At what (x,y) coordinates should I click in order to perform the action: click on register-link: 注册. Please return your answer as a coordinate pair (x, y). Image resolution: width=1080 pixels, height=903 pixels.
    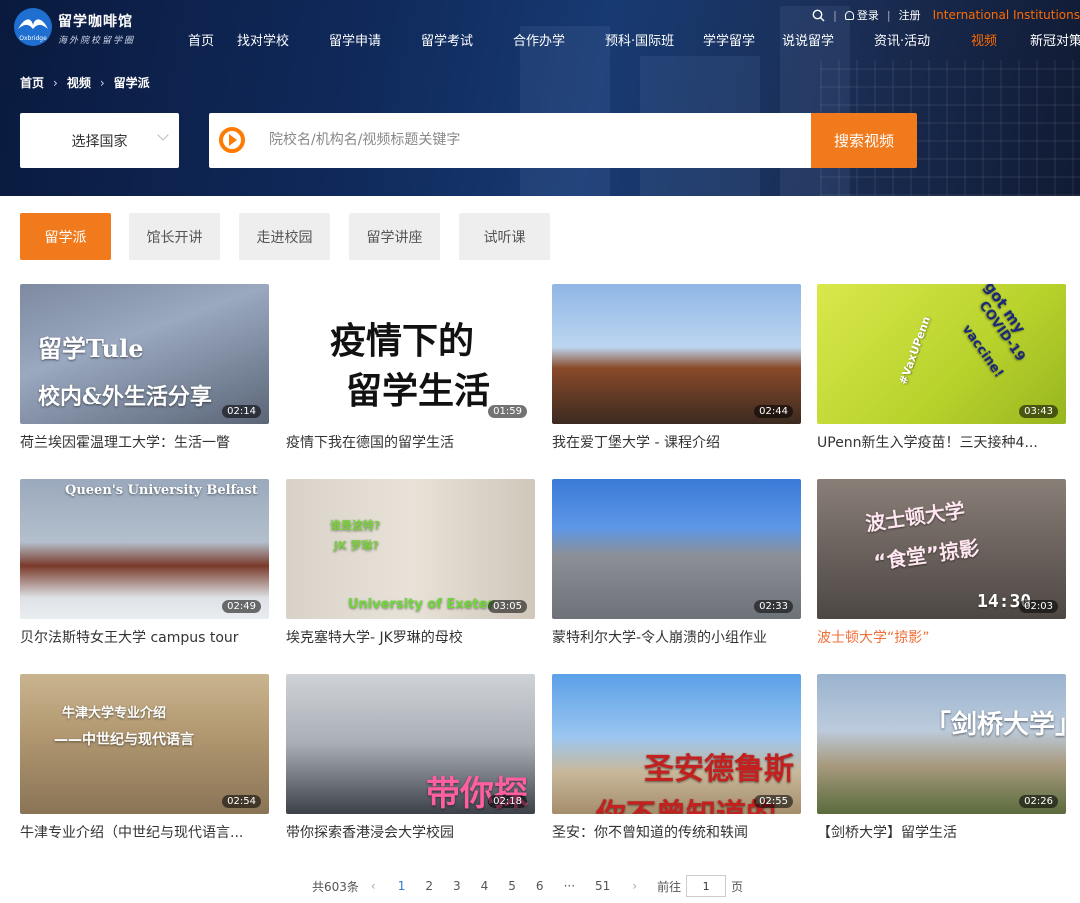
    Looking at the image, I should click on (910, 15).